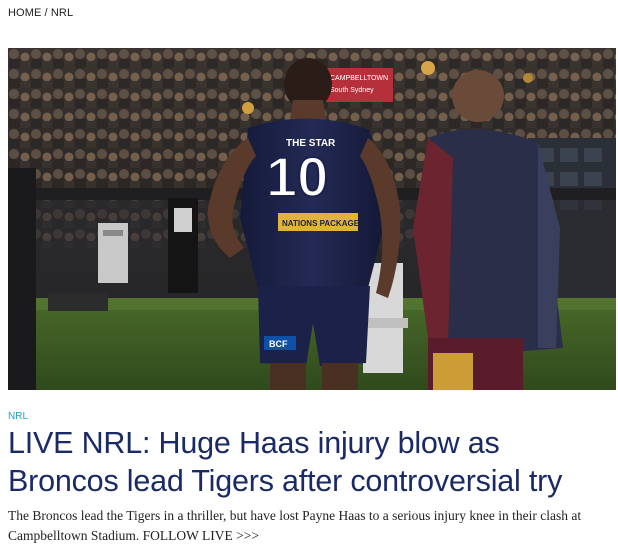 This screenshot has height=546, width=618. What do you see at coordinates (278, 344) in the screenshot?
I see `shorts-sponsor: BCF` at bounding box center [278, 344].